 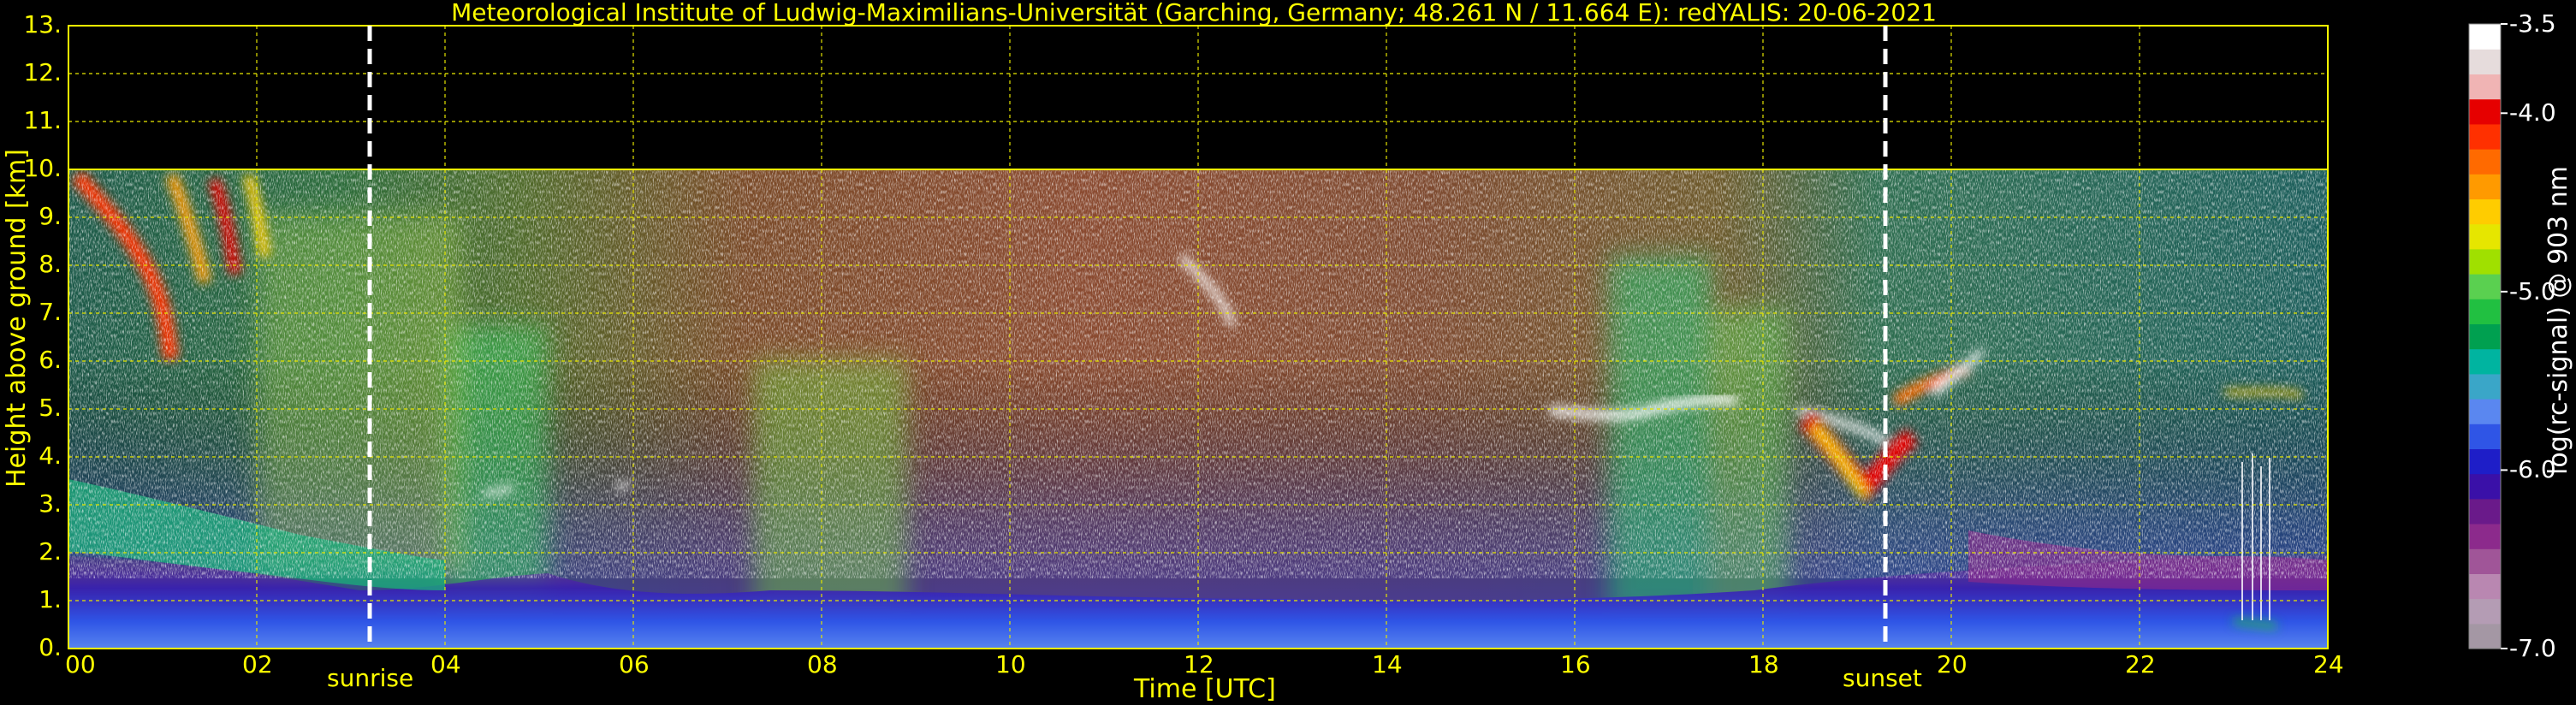 I want to click on y-tick-label: 4., so click(x=50, y=455).